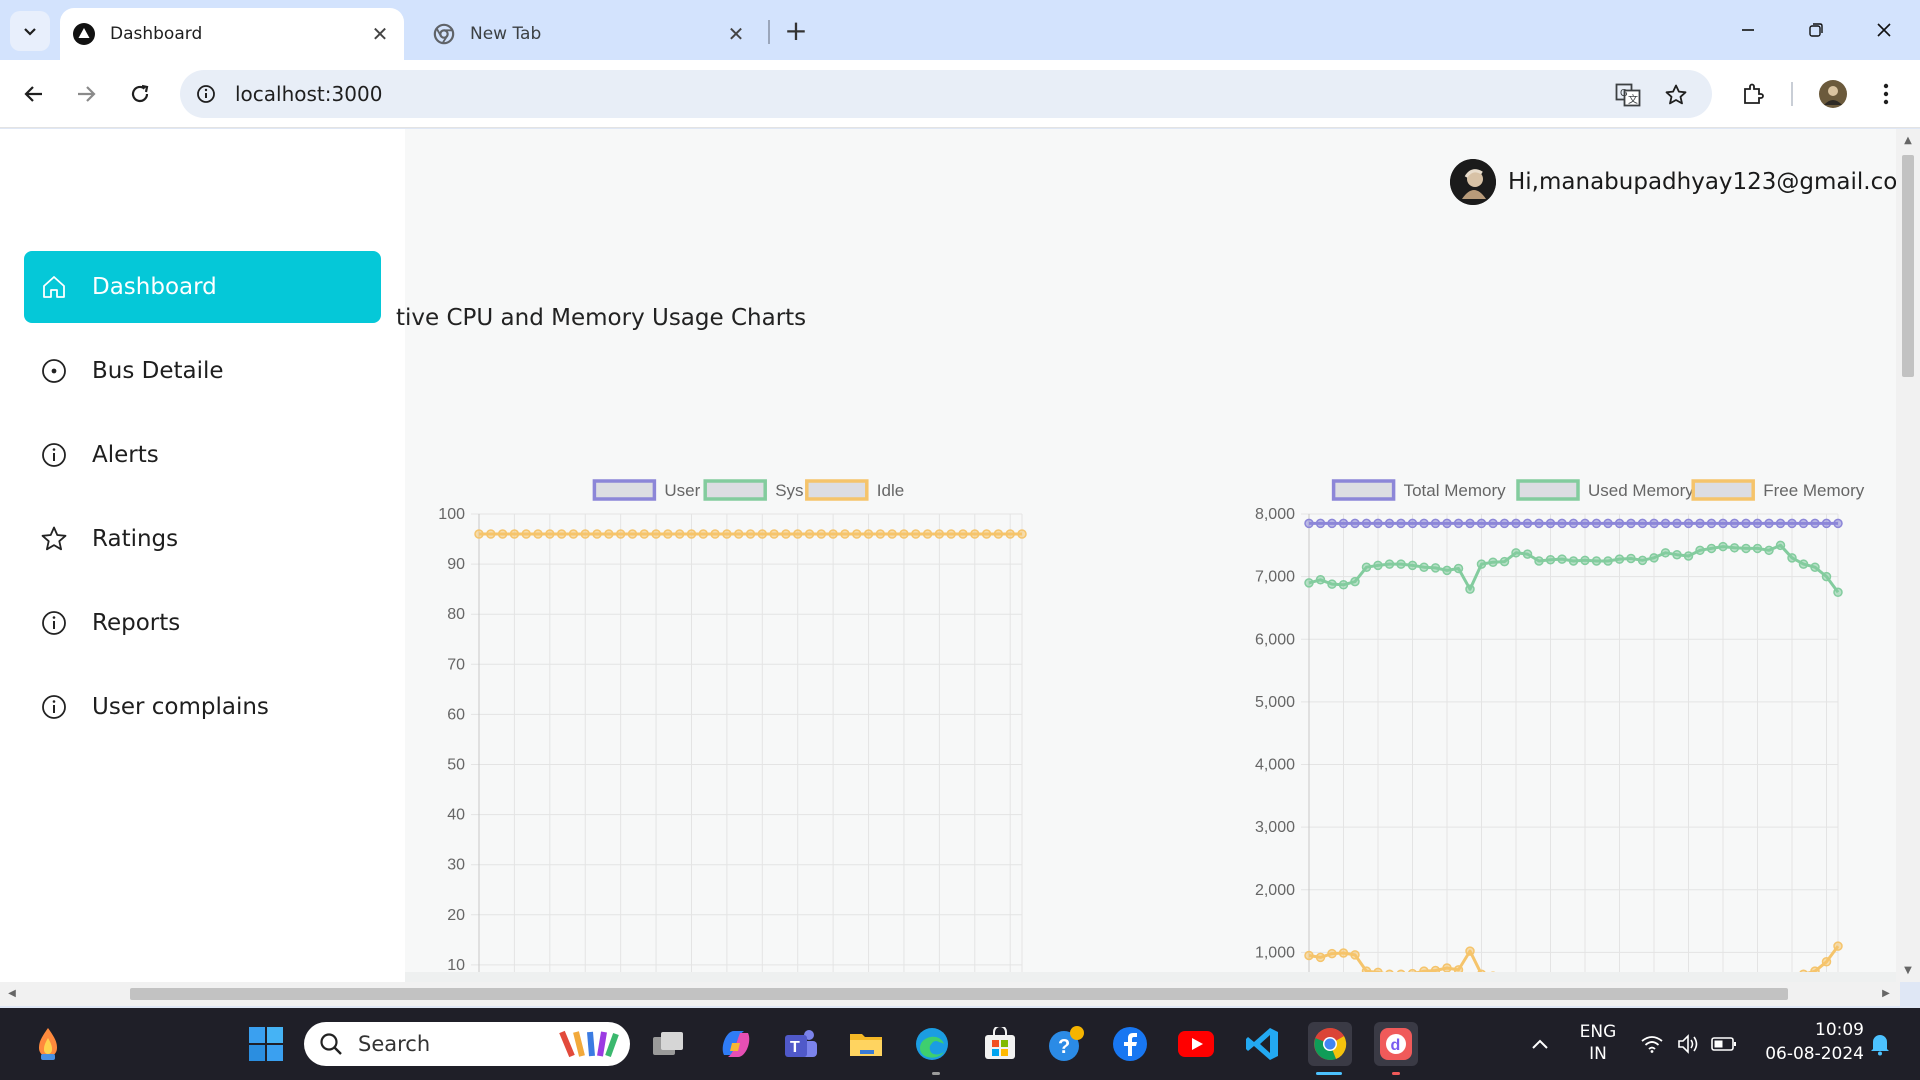 This screenshot has width=1920, height=1080. Describe the element at coordinates (206, 94) in the screenshot. I see `site-info-icon` at that location.